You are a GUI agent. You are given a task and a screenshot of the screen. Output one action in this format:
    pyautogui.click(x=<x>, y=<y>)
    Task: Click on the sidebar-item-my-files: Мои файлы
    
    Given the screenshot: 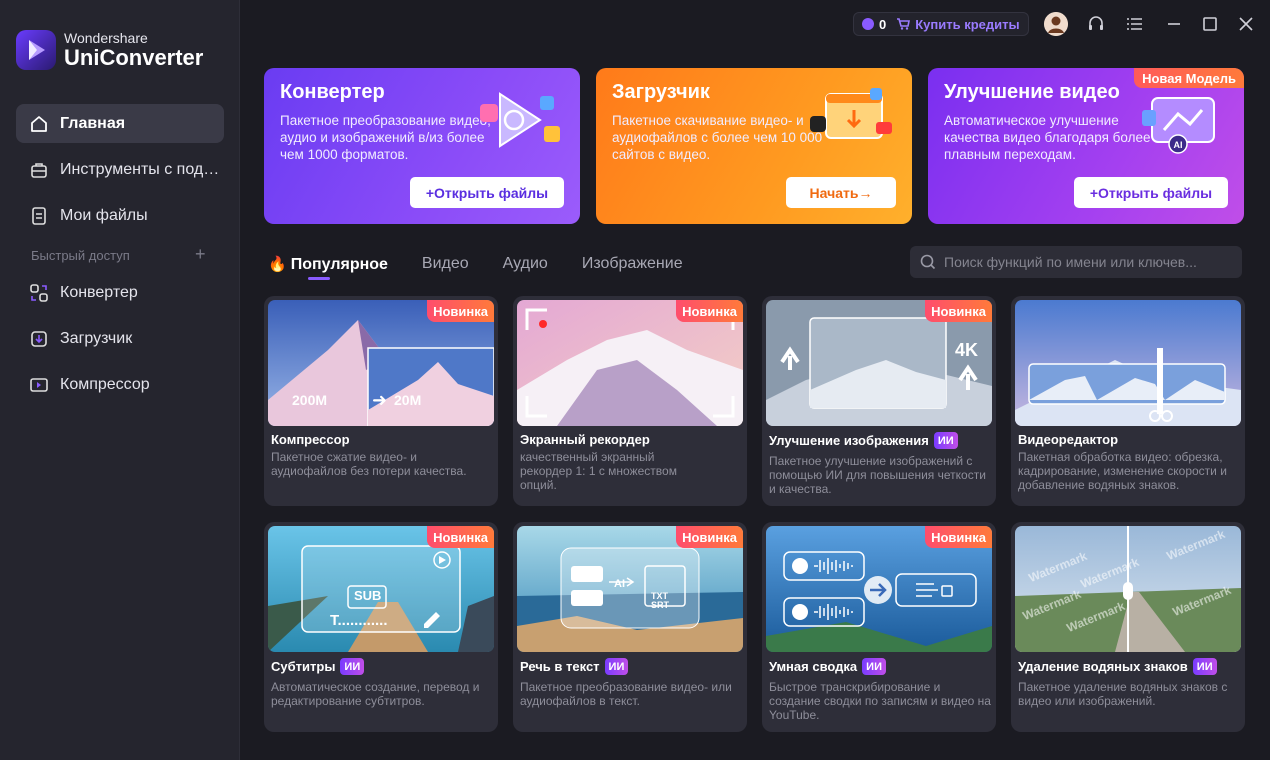 What is the action you would take?
    pyautogui.click(x=120, y=215)
    